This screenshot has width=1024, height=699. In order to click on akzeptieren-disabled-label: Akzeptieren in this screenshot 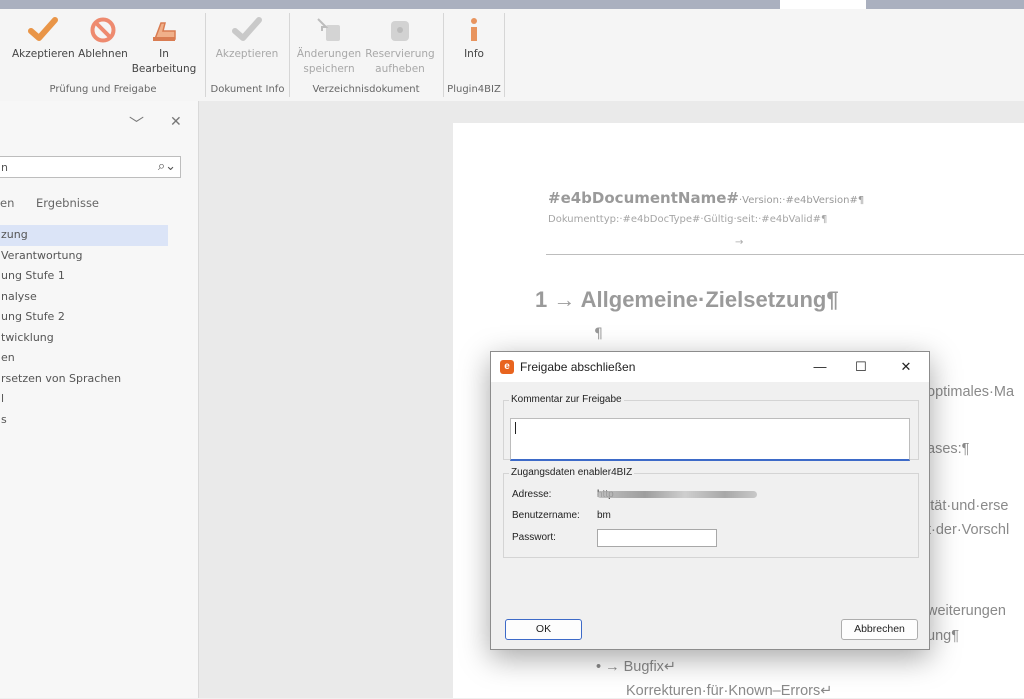, I will do `click(247, 54)`.